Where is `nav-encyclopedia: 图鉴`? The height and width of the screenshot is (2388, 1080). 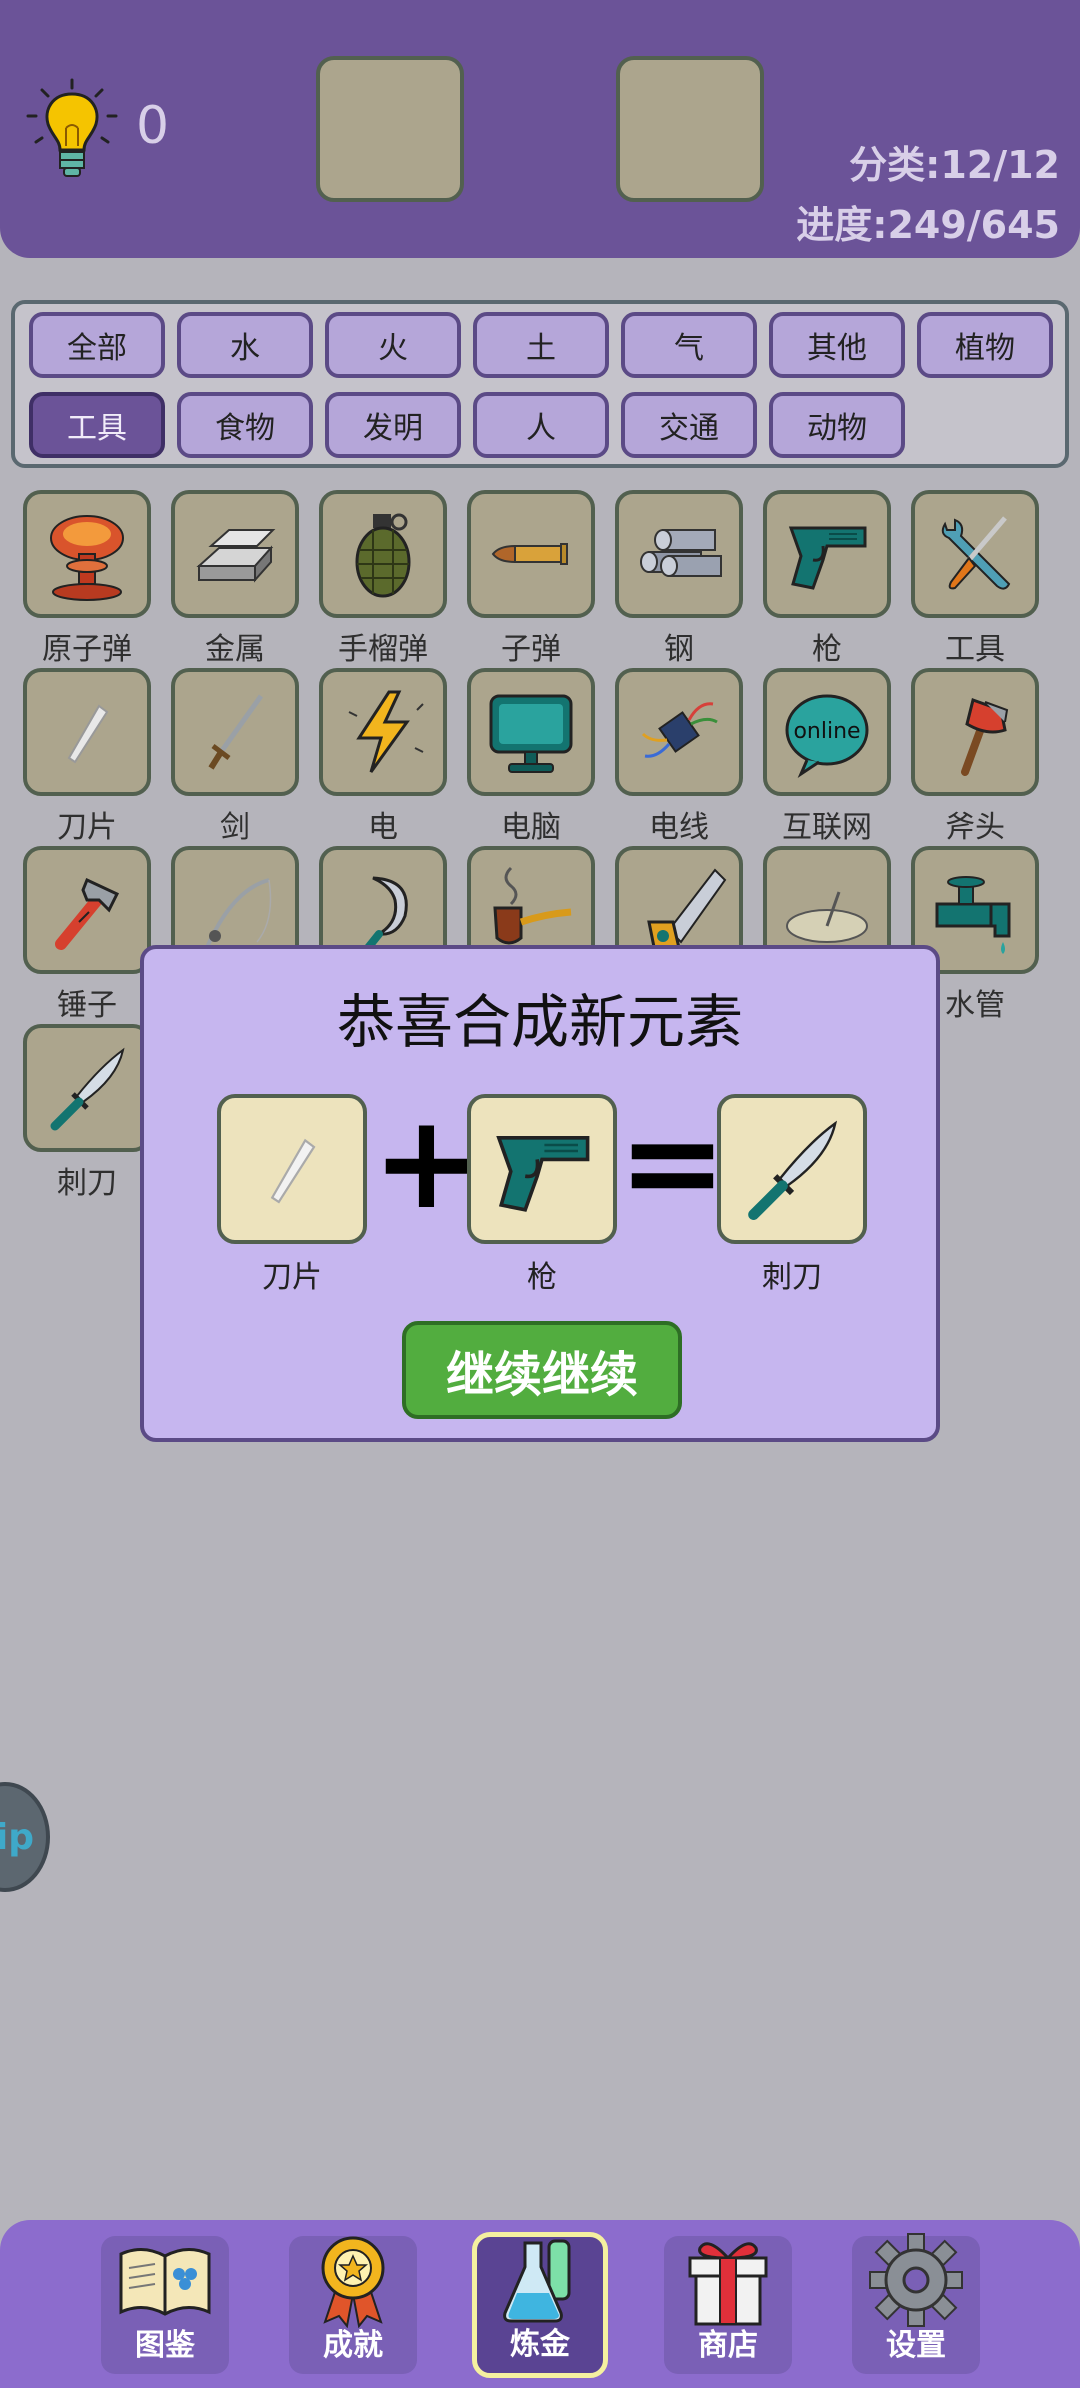
nav-encyclopedia: 图鉴 is located at coordinates (165, 2305).